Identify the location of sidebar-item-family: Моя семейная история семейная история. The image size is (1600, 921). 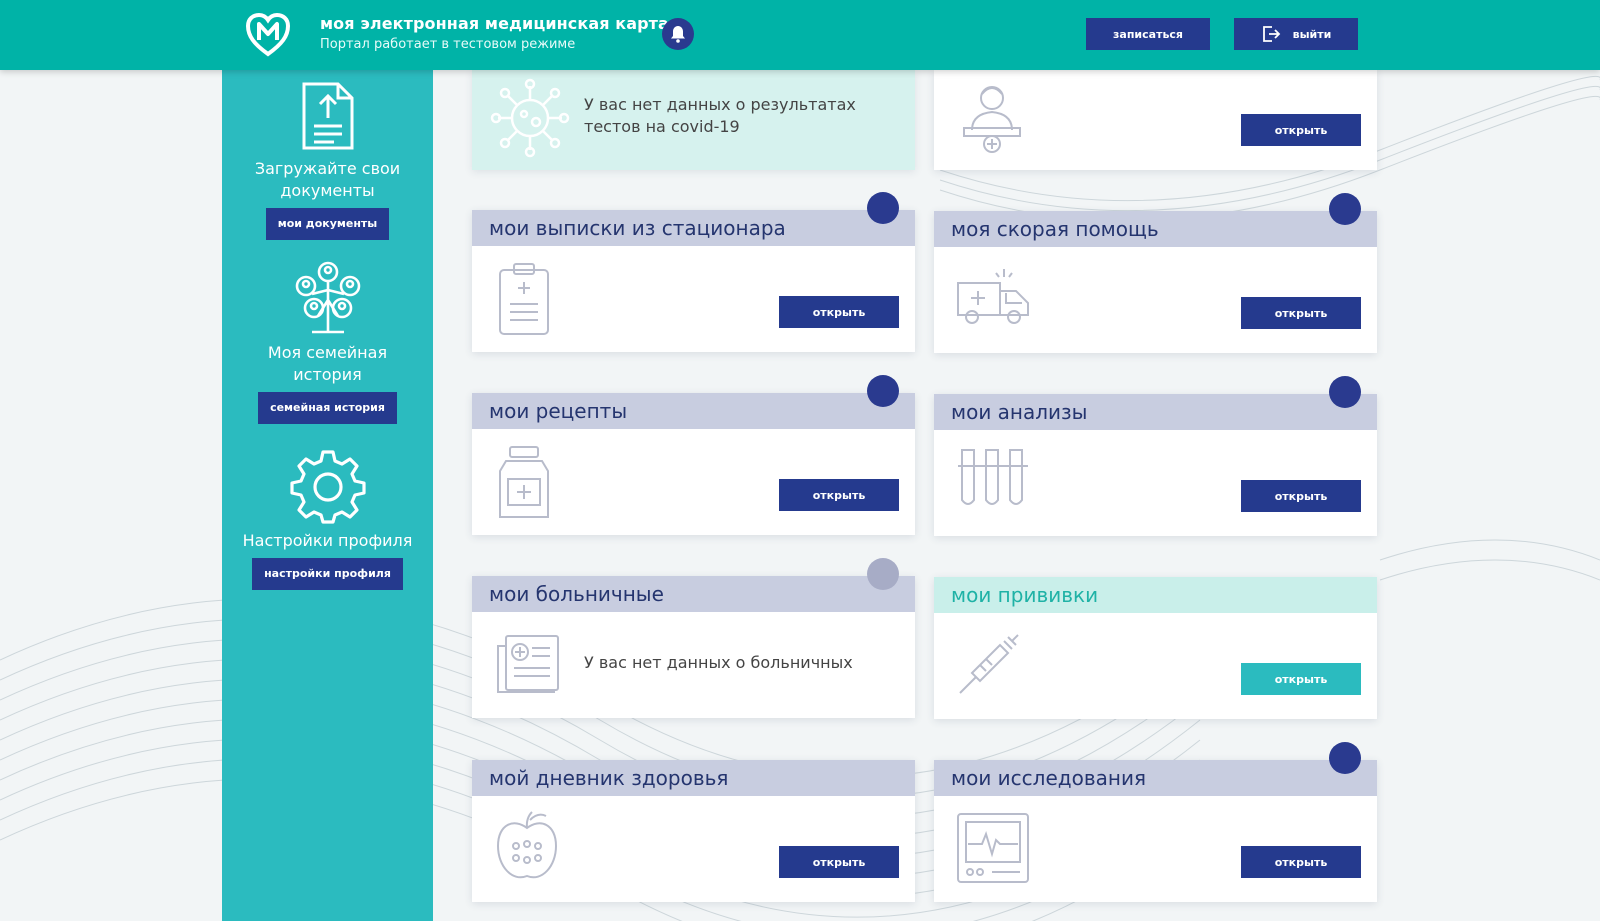
(327, 342).